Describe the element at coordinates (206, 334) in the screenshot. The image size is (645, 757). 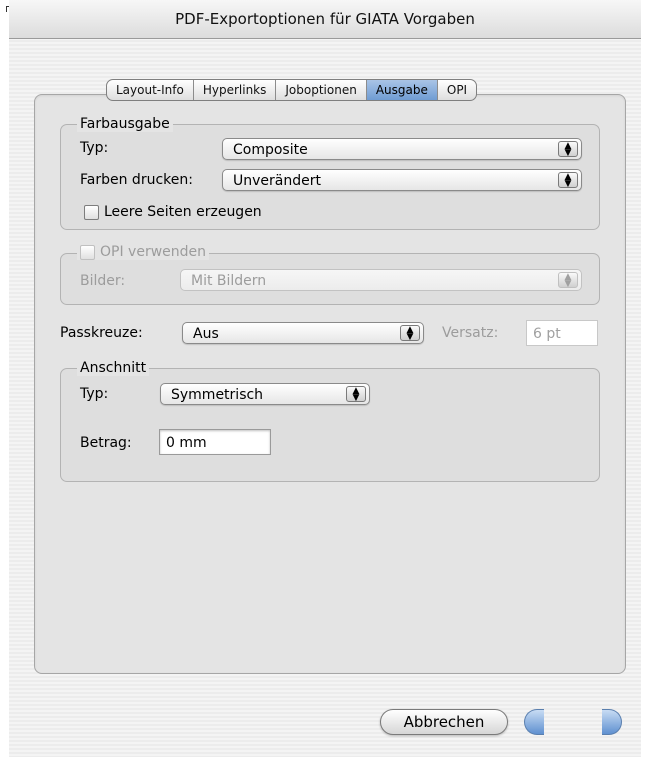
I see `passkreuze-value: Aus` at that location.